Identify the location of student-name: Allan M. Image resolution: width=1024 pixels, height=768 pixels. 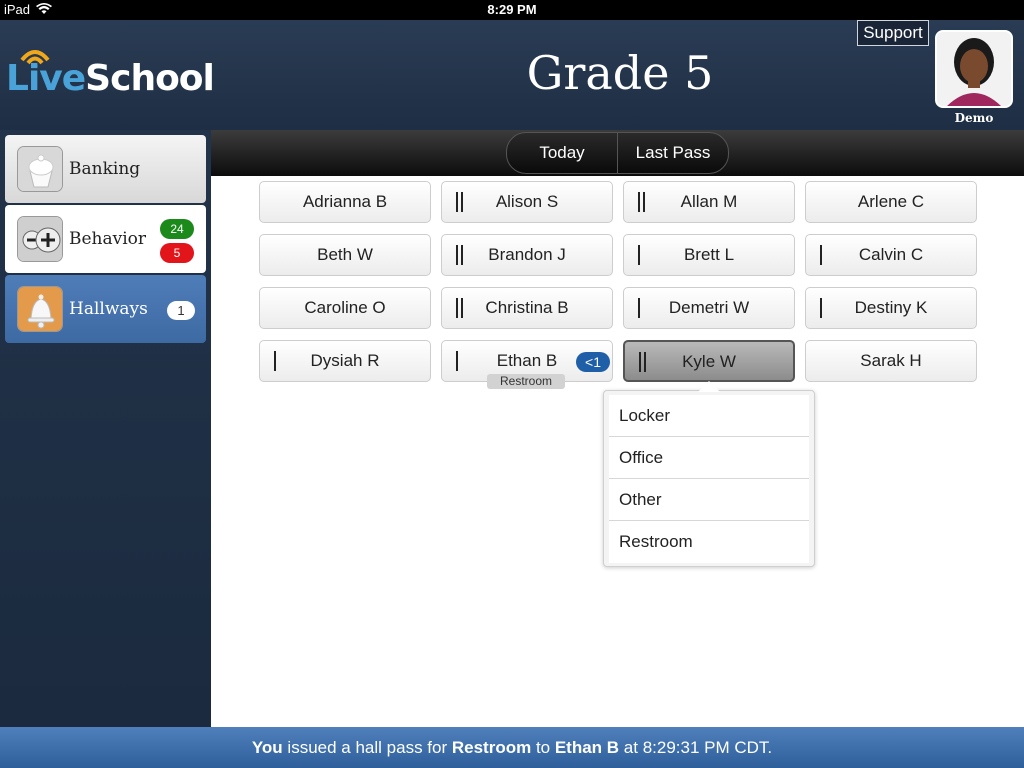
(709, 201).